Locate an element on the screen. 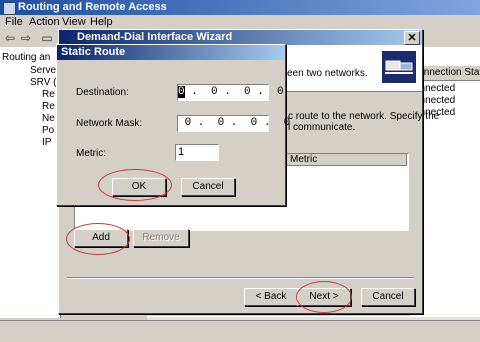 The image size is (480, 342). wizard-instruction-line2: l communicate. is located at coordinates (322, 127).